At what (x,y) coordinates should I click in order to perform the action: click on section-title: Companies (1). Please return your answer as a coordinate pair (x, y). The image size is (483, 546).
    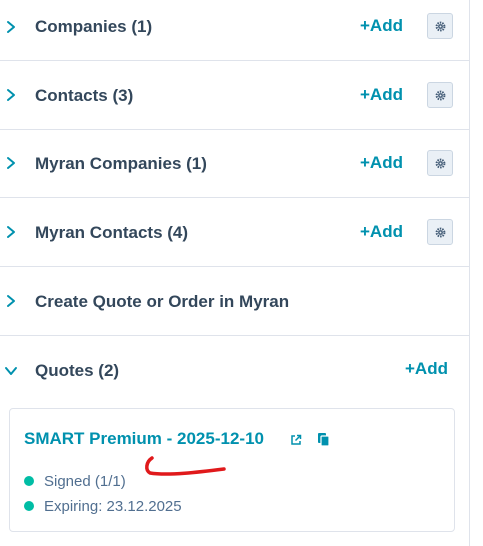
    Looking at the image, I should click on (93, 27).